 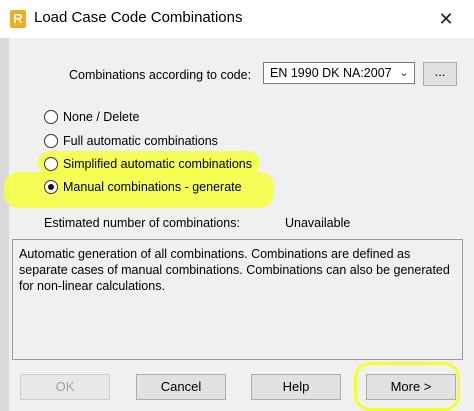 I want to click on close-icon: ✕, so click(x=446, y=19).